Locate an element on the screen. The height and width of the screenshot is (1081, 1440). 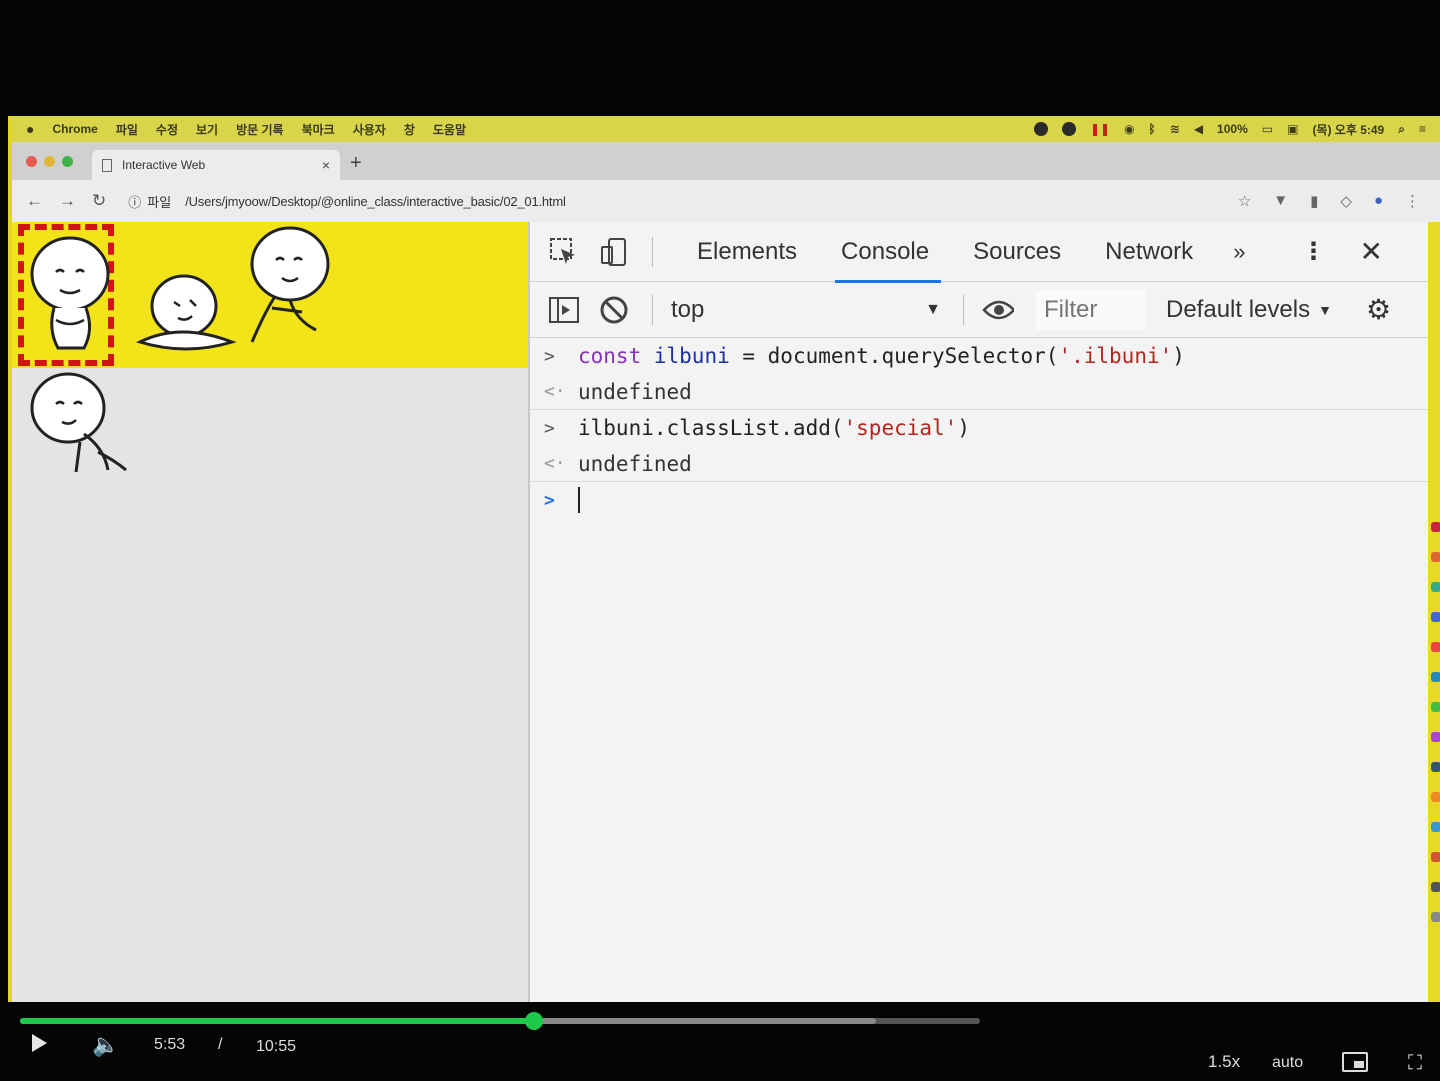
extension-tag-icon: ◇ is located at coordinates (1346, 201).